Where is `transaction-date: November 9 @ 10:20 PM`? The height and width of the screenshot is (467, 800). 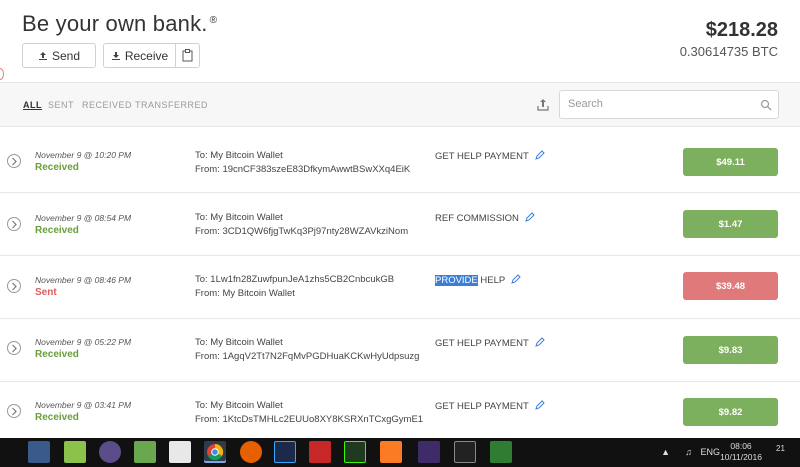 transaction-date: November 9 @ 10:20 PM is located at coordinates (83, 155).